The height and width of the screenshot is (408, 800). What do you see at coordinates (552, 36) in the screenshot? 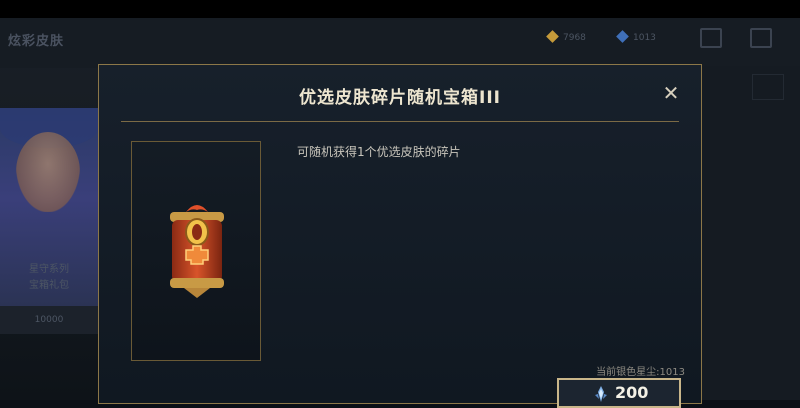
I see `gold-gem-icon` at bounding box center [552, 36].